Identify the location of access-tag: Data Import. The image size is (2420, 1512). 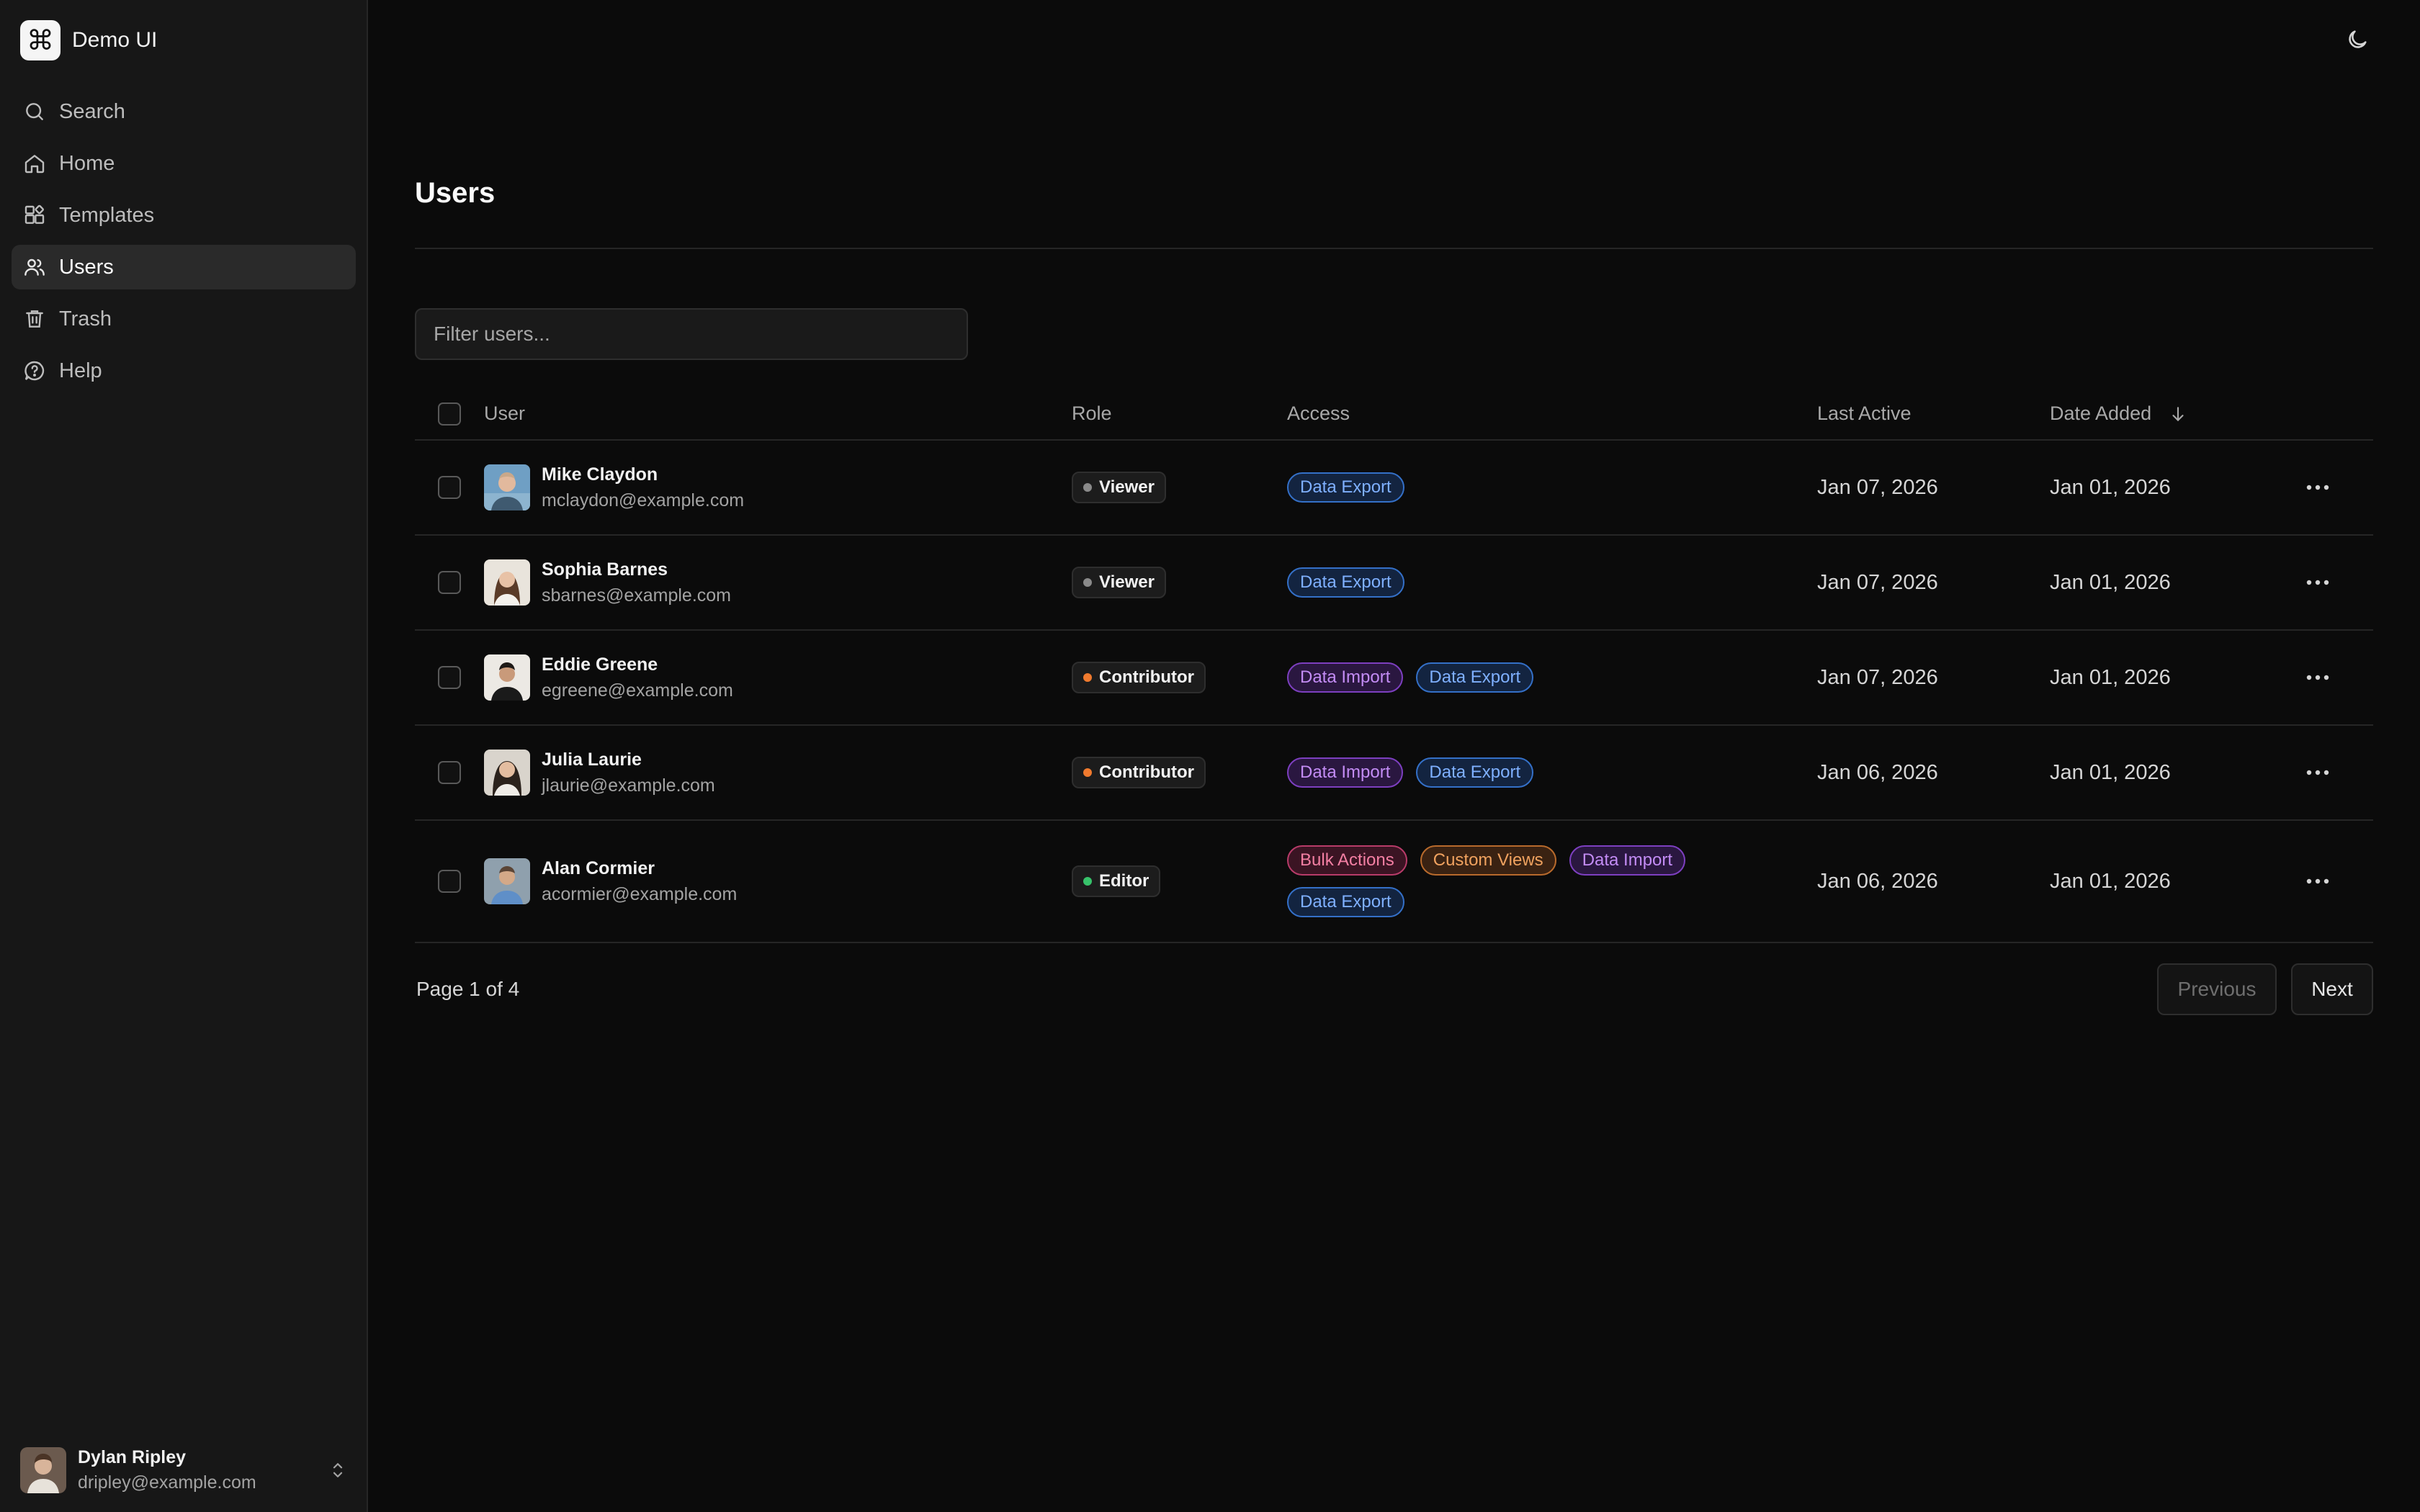
(1345, 677).